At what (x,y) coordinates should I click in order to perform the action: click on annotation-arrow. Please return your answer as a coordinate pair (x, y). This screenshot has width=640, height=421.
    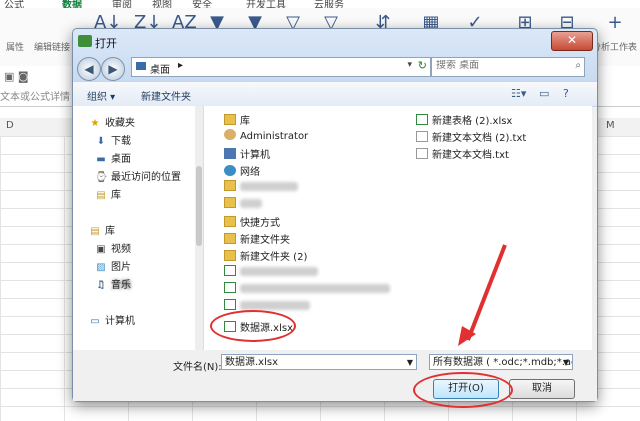
    Looking at the image, I should click on (482, 295).